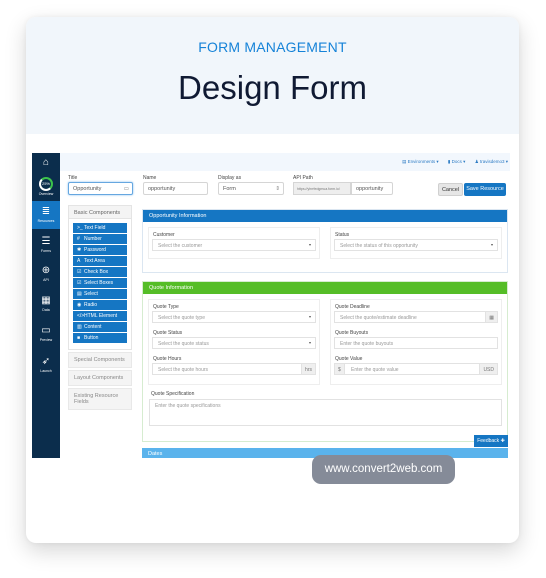 This screenshot has height=578, width=546. Describe the element at coordinates (375, 370) in the screenshot. I see `quote-value-placeholder: Enter the quote value` at that location.